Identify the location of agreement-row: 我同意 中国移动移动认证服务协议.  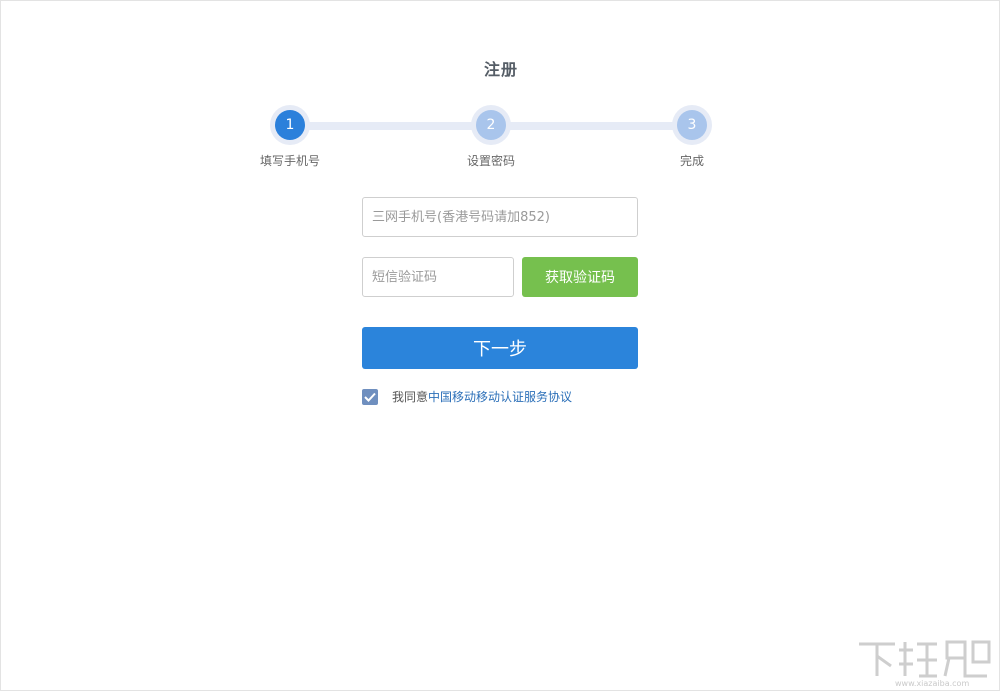
(467, 396).